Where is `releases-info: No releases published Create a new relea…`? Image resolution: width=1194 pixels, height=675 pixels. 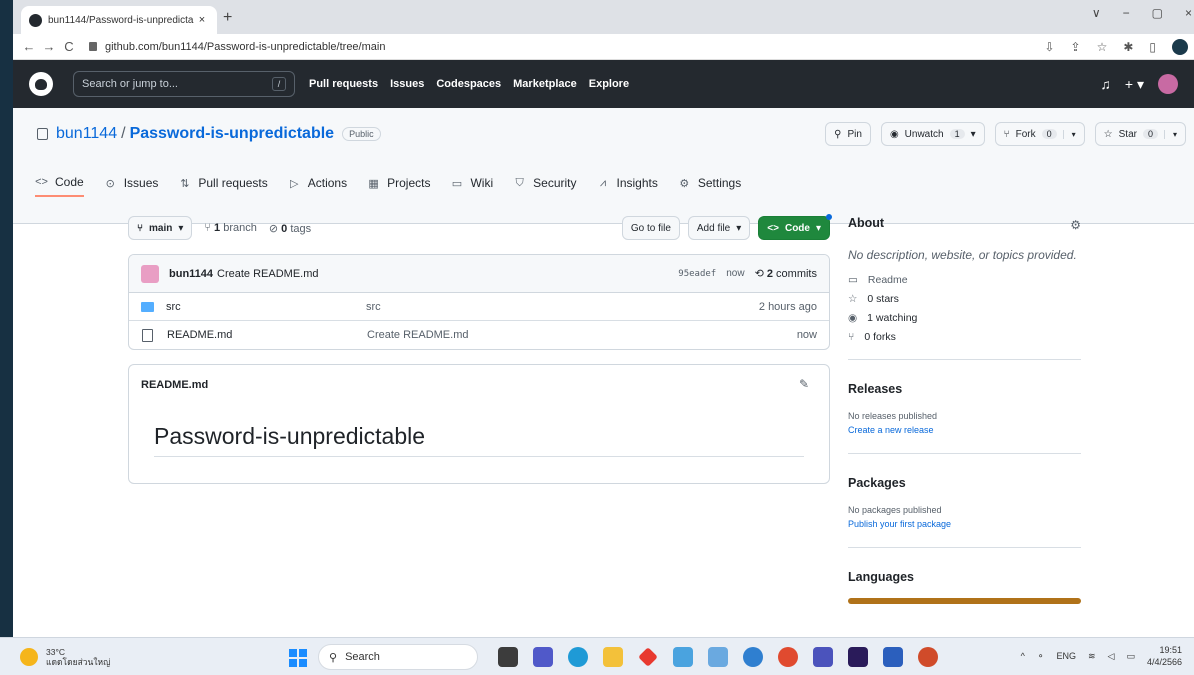 releases-info: No releases published Create a new relea… is located at coordinates (964, 423).